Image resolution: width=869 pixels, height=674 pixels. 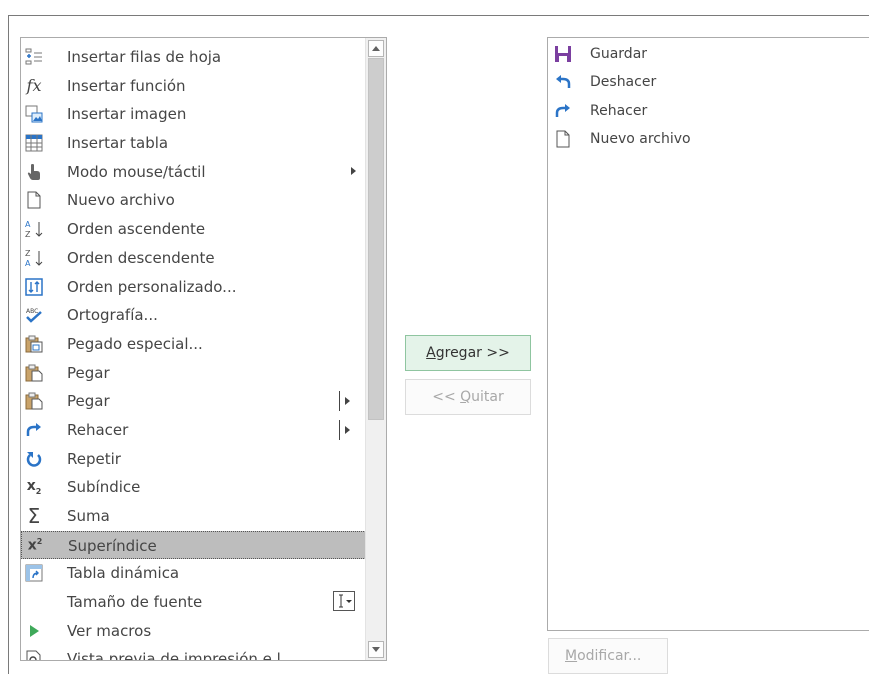 I want to click on undo-icon, so click(x=563, y=82).